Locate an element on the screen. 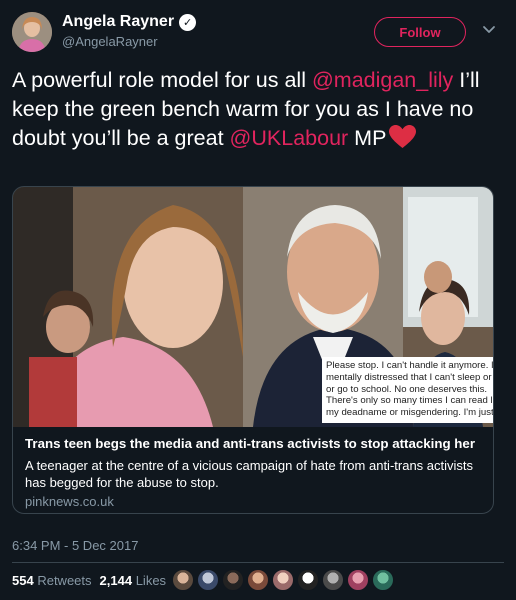 This screenshot has width=516, height=600. name-row: Angela Rayner ✓ is located at coordinates (129, 22).